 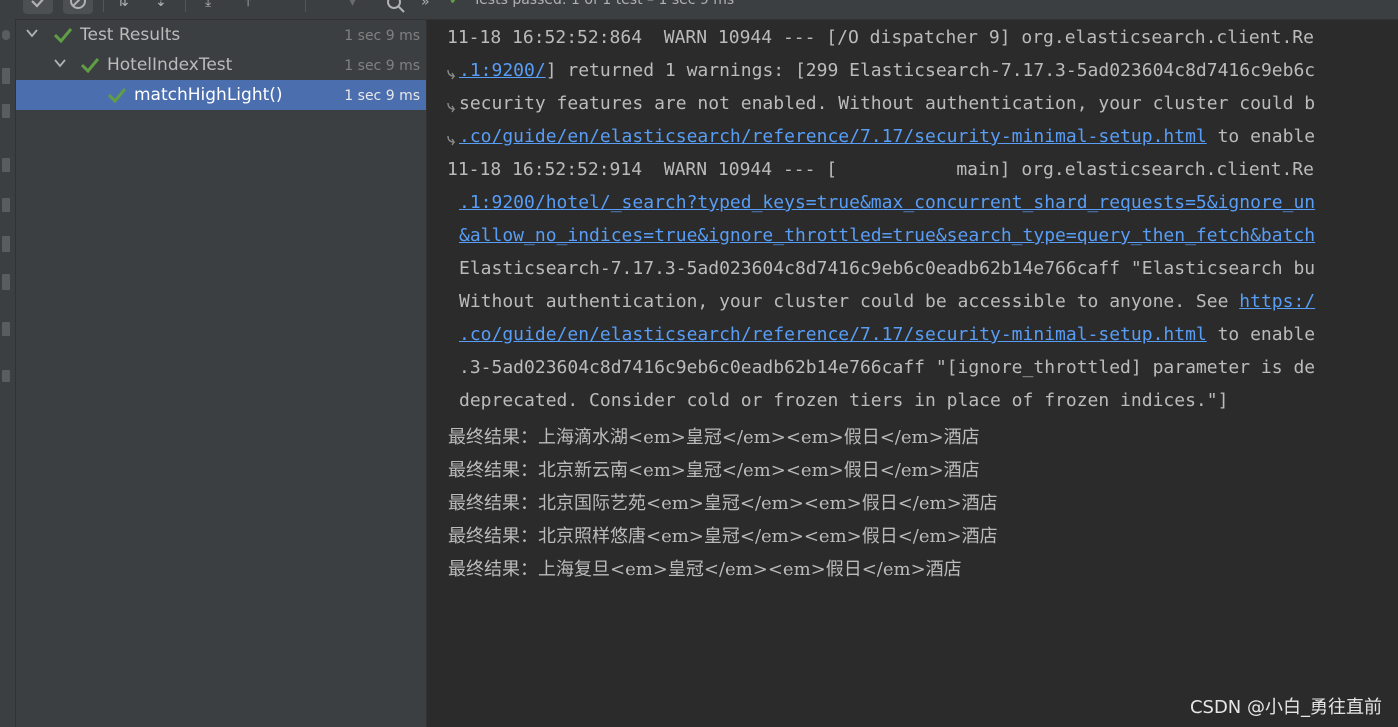 I want to click on result-line: 最终结果：北京新云南<em>皇冠</em><em>假日</em>酒店, so click(x=714, y=470).